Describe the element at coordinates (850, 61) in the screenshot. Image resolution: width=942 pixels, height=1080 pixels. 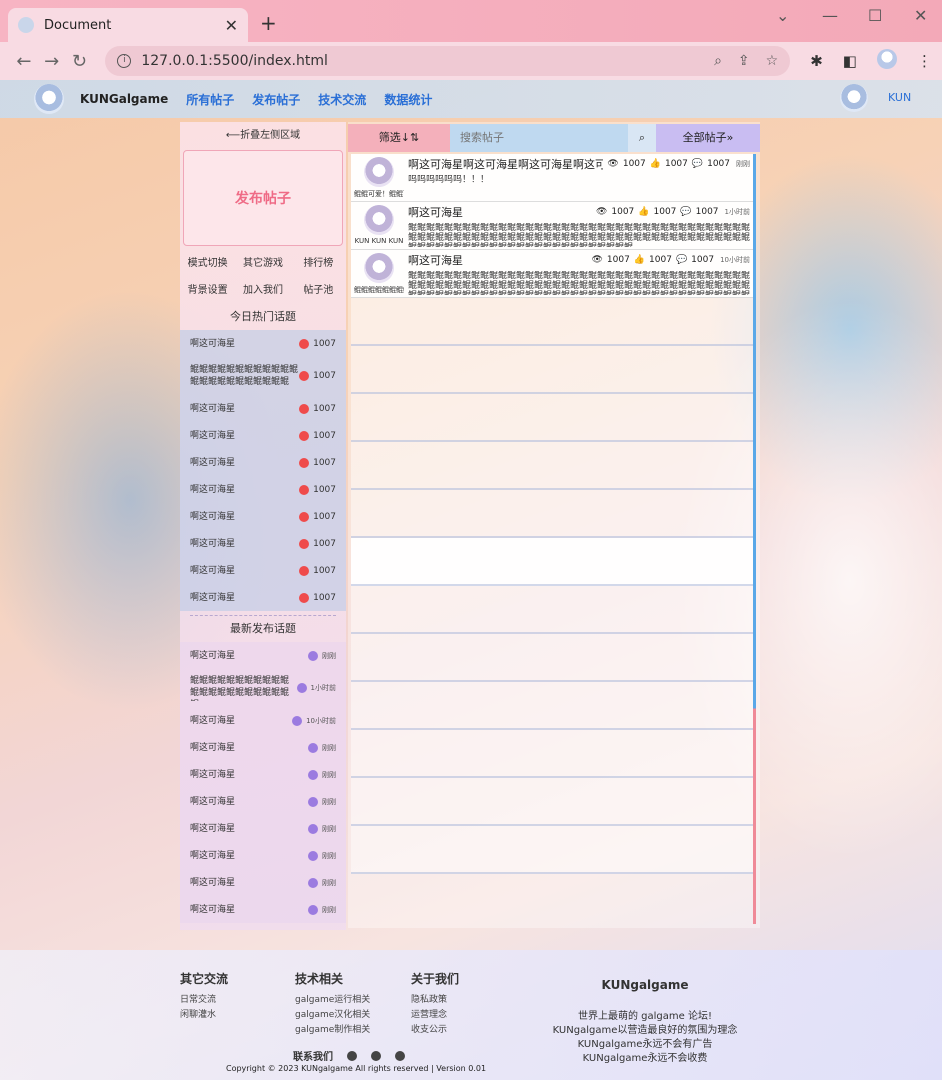
I see `side-panel-icon: ◧` at that location.